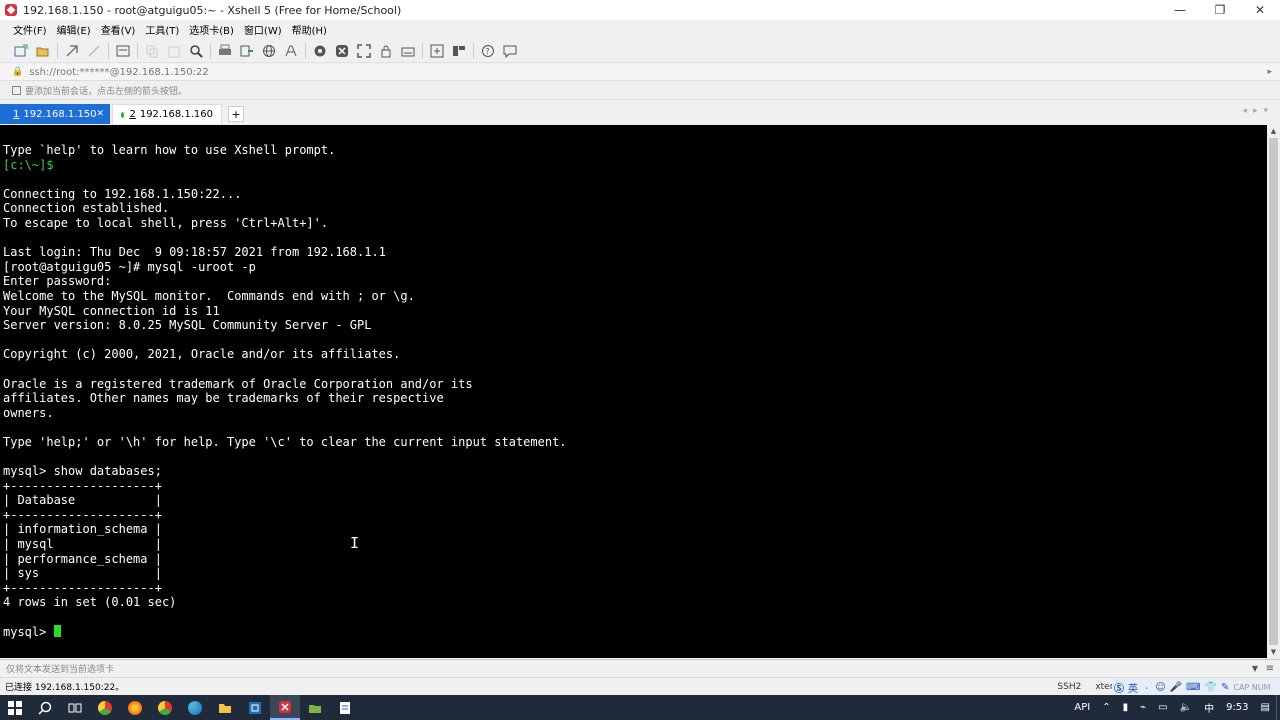  Describe the element at coordinates (176, 114) in the screenshot. I see `tab-label: 192.168.1.160` at that location.